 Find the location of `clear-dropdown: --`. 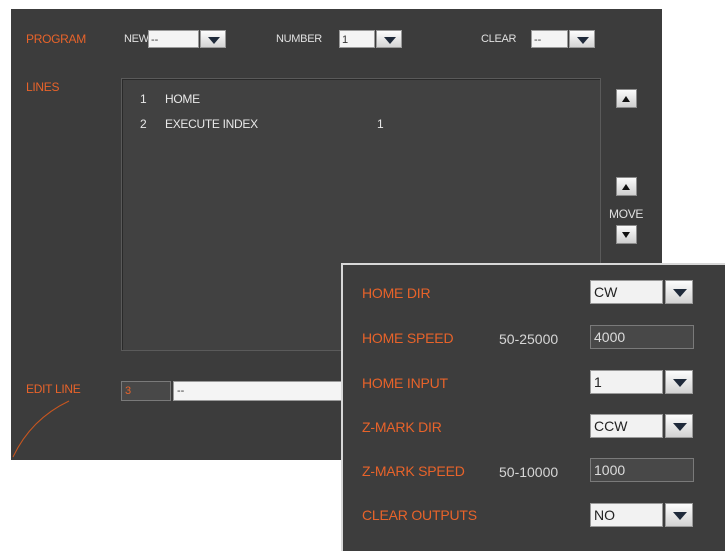

clear-dropdown: -- is located at coordinates (563, 39).